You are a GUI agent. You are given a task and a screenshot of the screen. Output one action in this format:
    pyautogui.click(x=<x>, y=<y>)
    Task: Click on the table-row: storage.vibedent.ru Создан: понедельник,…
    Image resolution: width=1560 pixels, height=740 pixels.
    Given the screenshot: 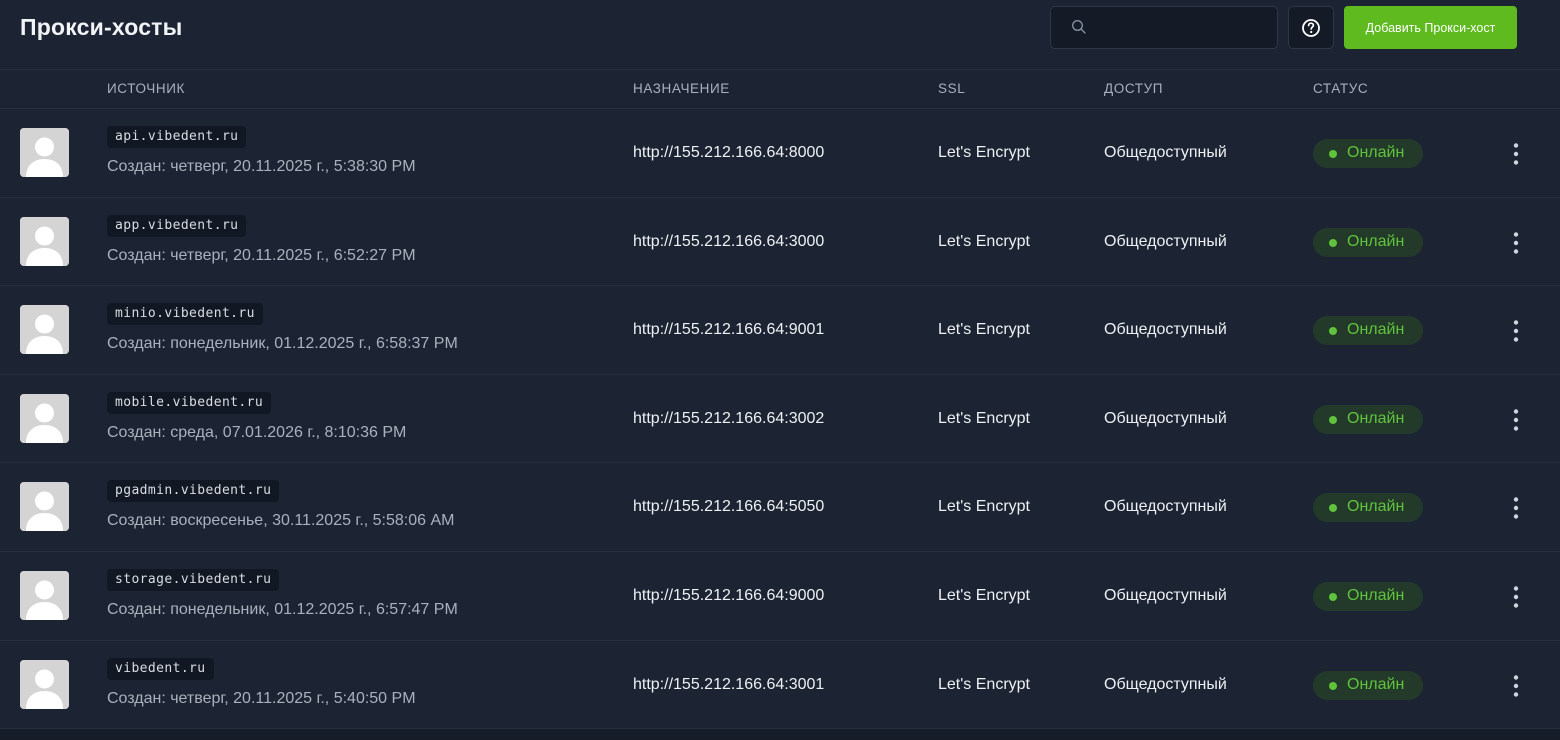 What is the action you would take?
    pyautogui.click(x=780, y=596)
    